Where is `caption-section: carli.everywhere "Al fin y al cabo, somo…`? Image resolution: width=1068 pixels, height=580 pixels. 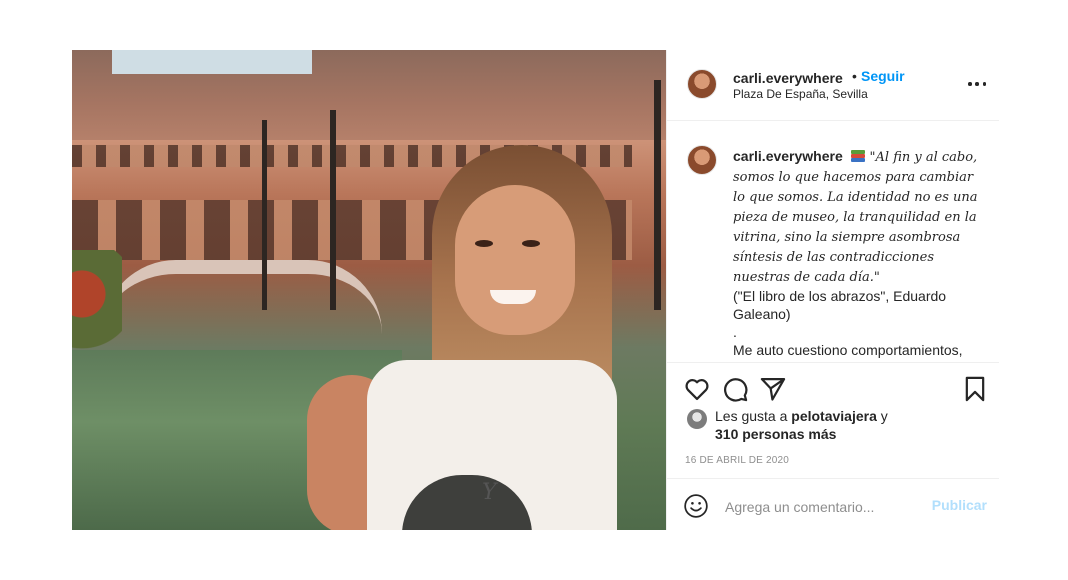 caption-section: carli.everywhere "Al fin y al cabo, somo… is located at coordinates (833, 240).